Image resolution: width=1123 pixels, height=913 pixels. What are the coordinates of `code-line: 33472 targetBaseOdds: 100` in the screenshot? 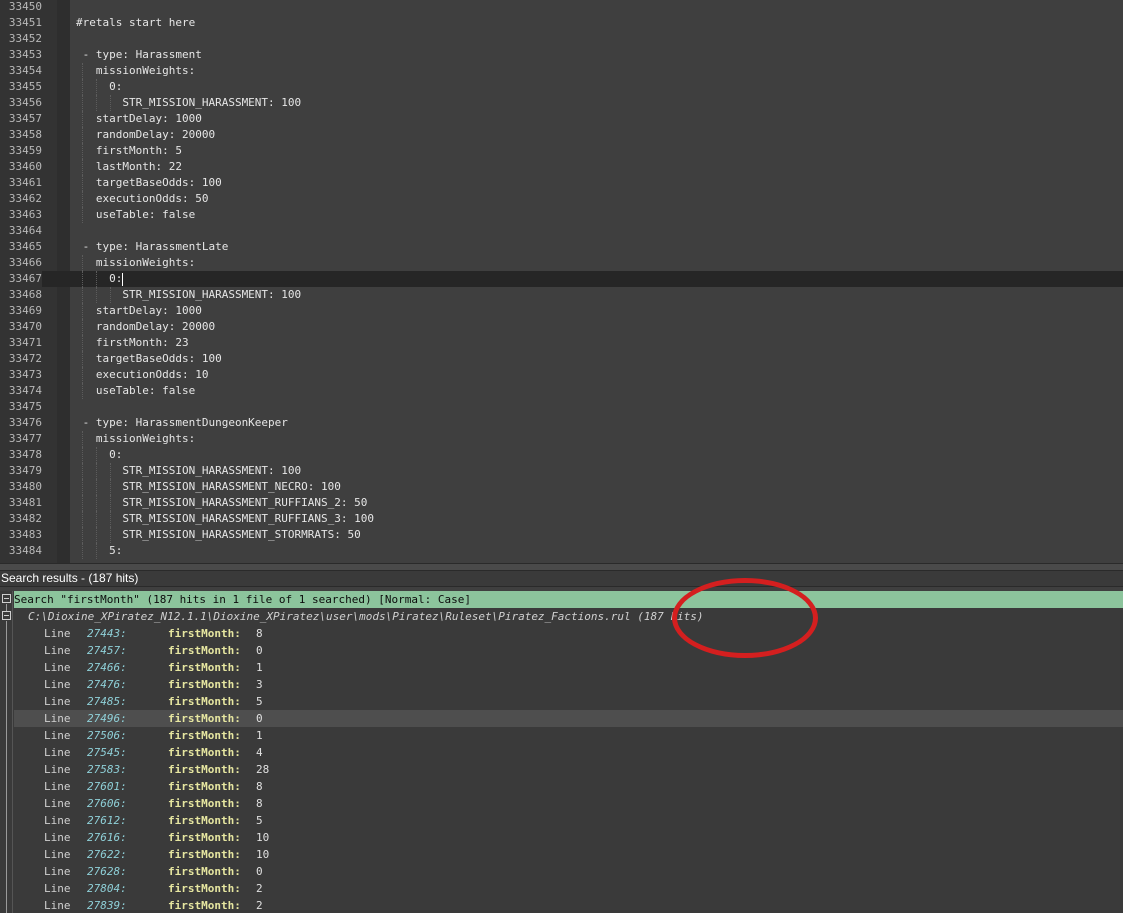 It's located at (561, 359).